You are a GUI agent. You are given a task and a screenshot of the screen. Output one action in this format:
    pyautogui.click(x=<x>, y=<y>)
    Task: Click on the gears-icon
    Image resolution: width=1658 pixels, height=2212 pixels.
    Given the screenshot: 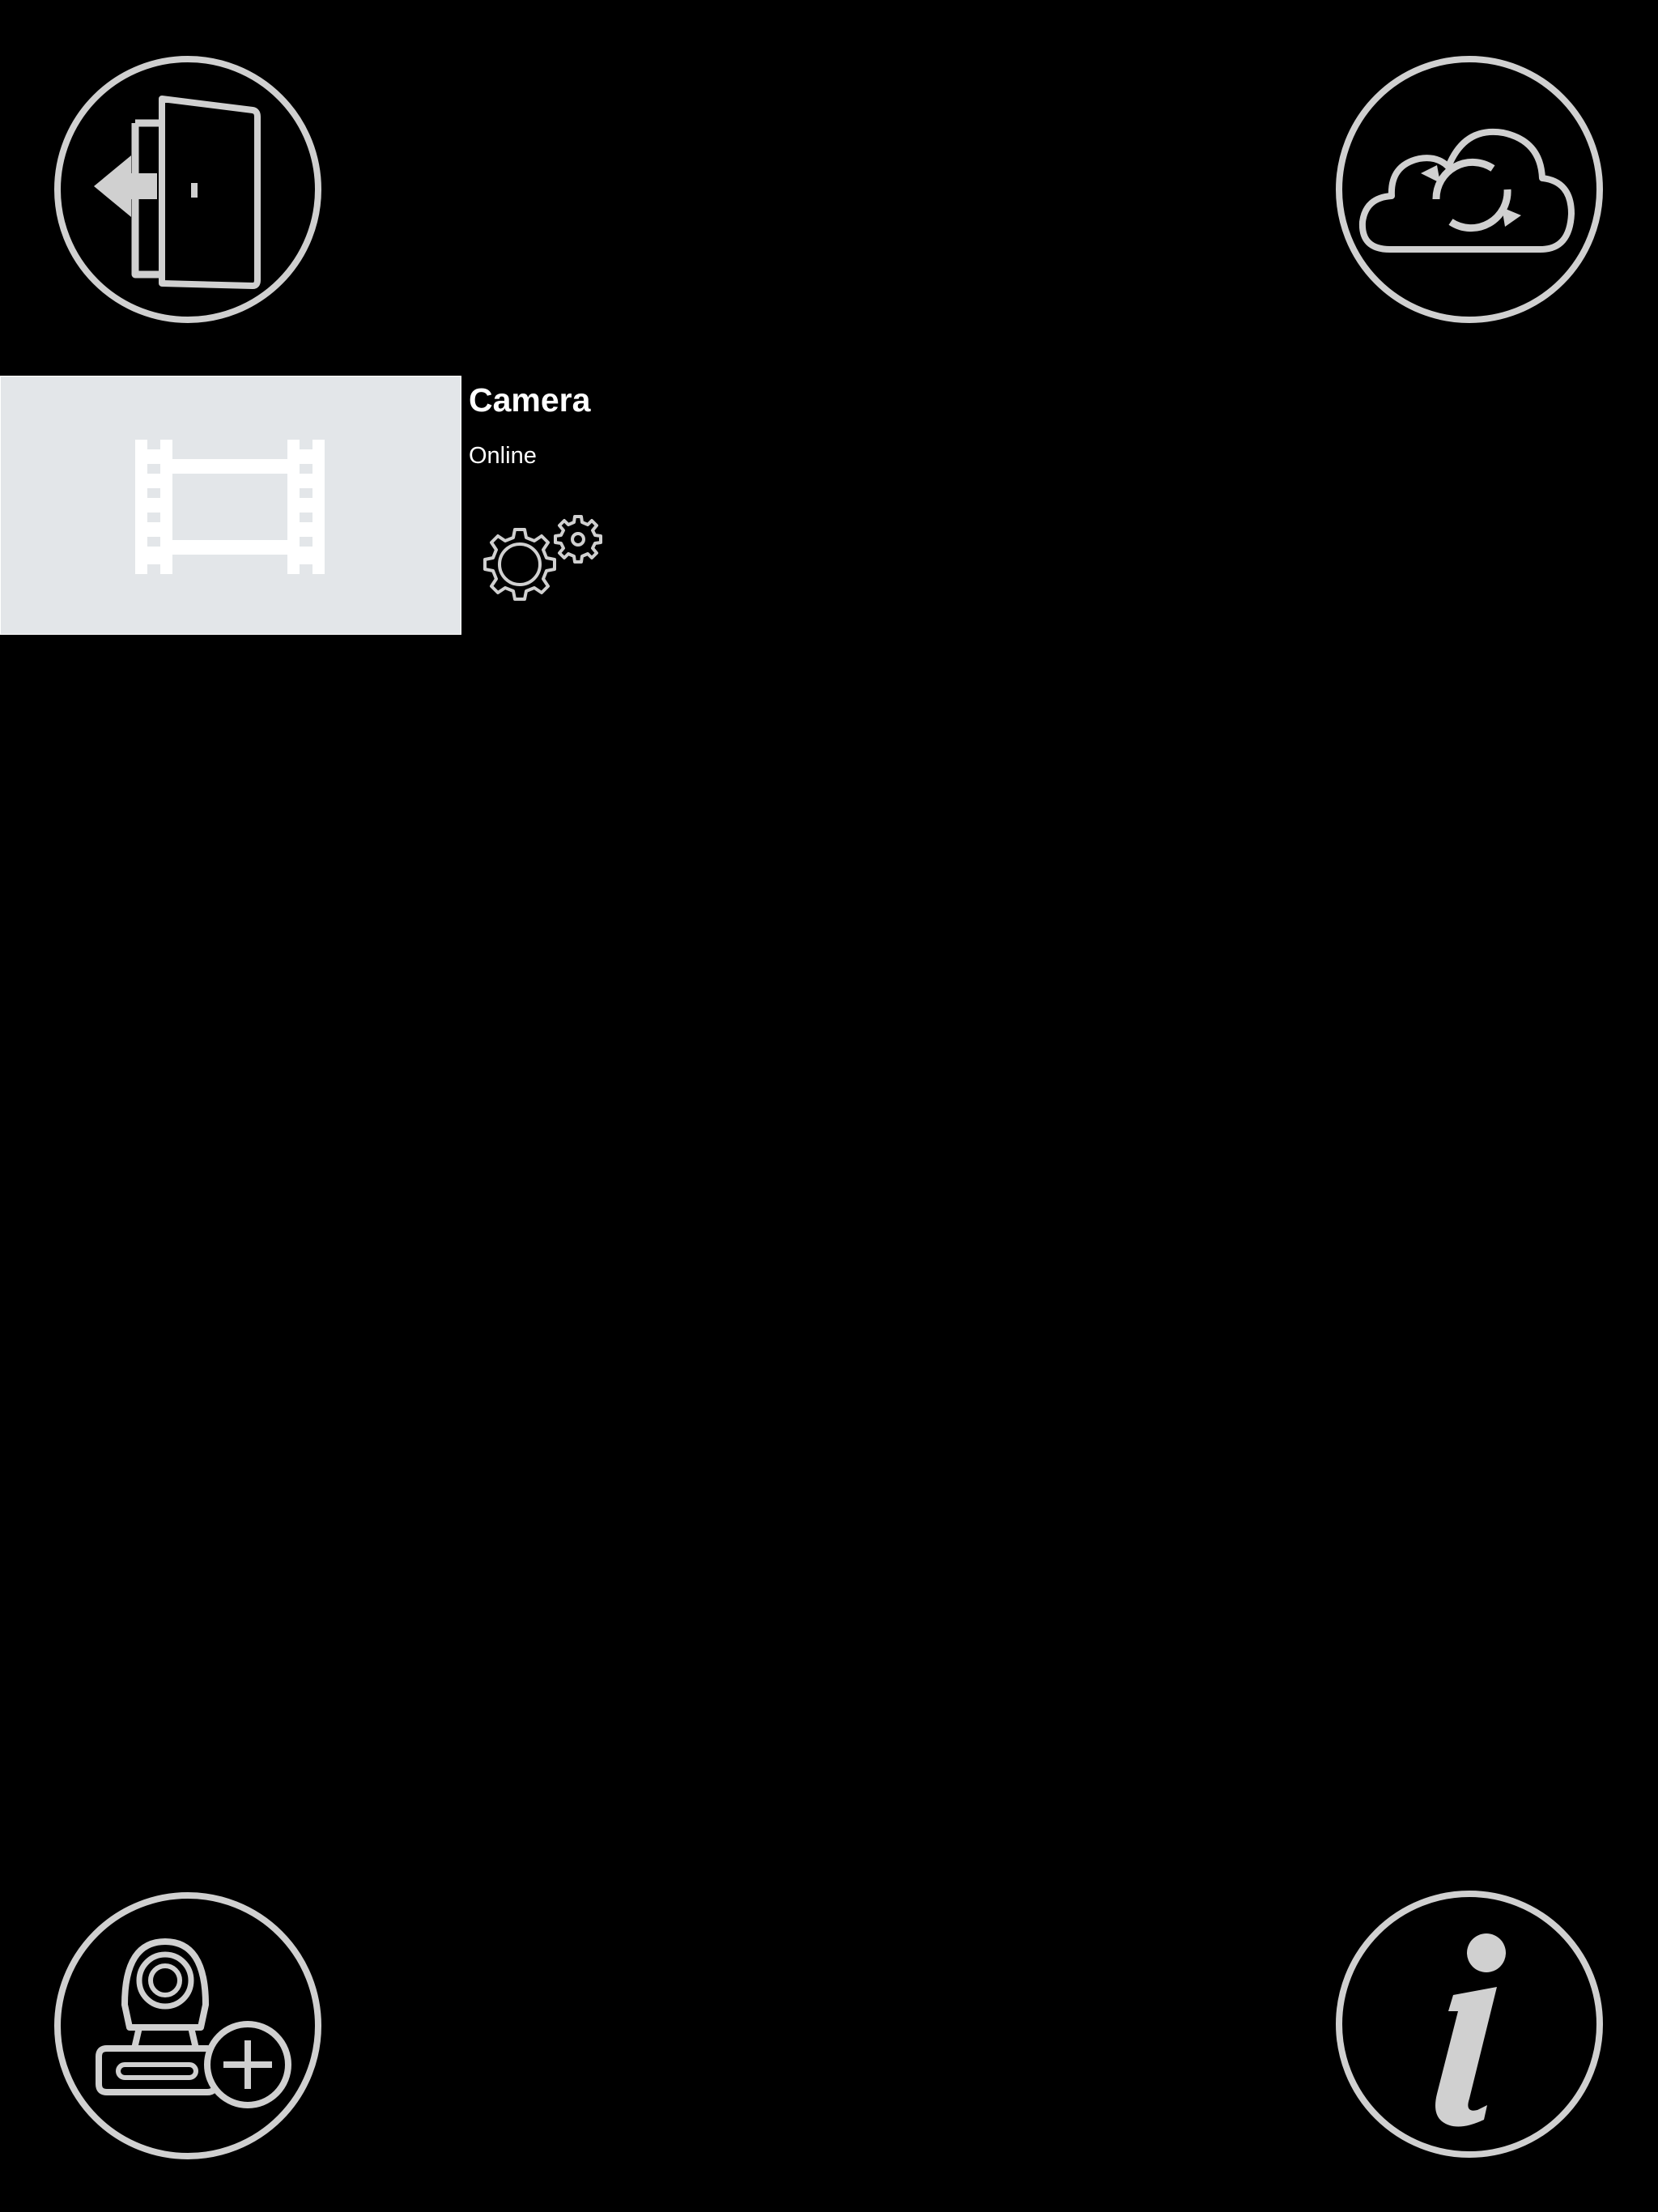 What is the action you would take?
    pyautogui.click(x=542, y=558)
    